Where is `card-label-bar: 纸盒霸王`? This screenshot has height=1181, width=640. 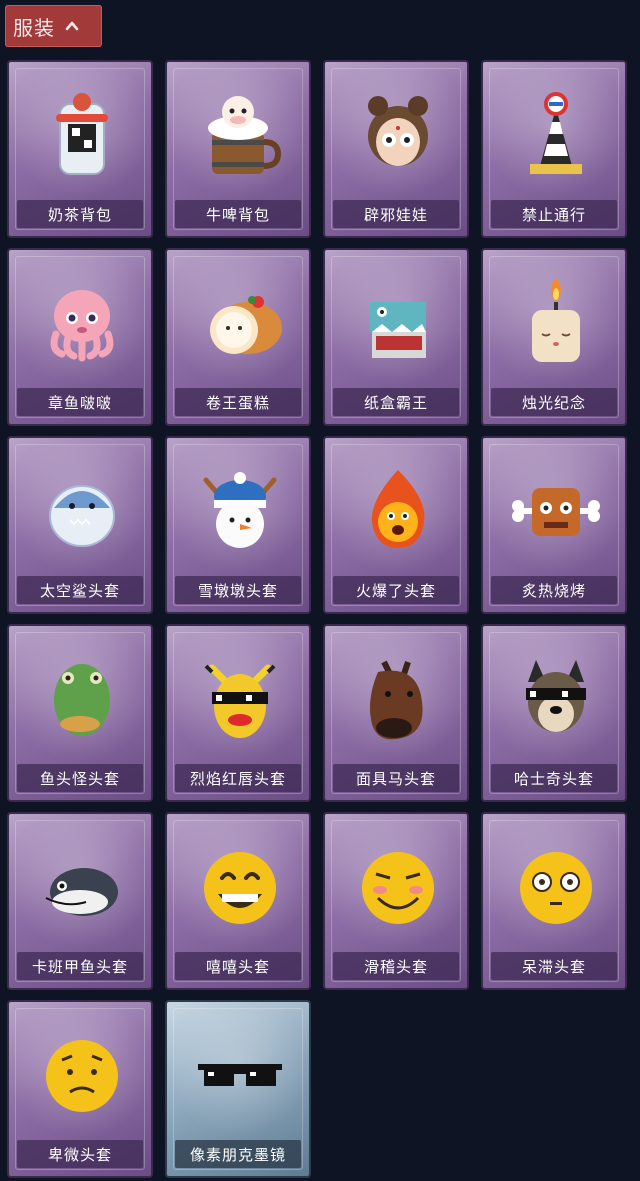 card-label-bar: 纸盒霸王 is located at coordinates (396, 402).